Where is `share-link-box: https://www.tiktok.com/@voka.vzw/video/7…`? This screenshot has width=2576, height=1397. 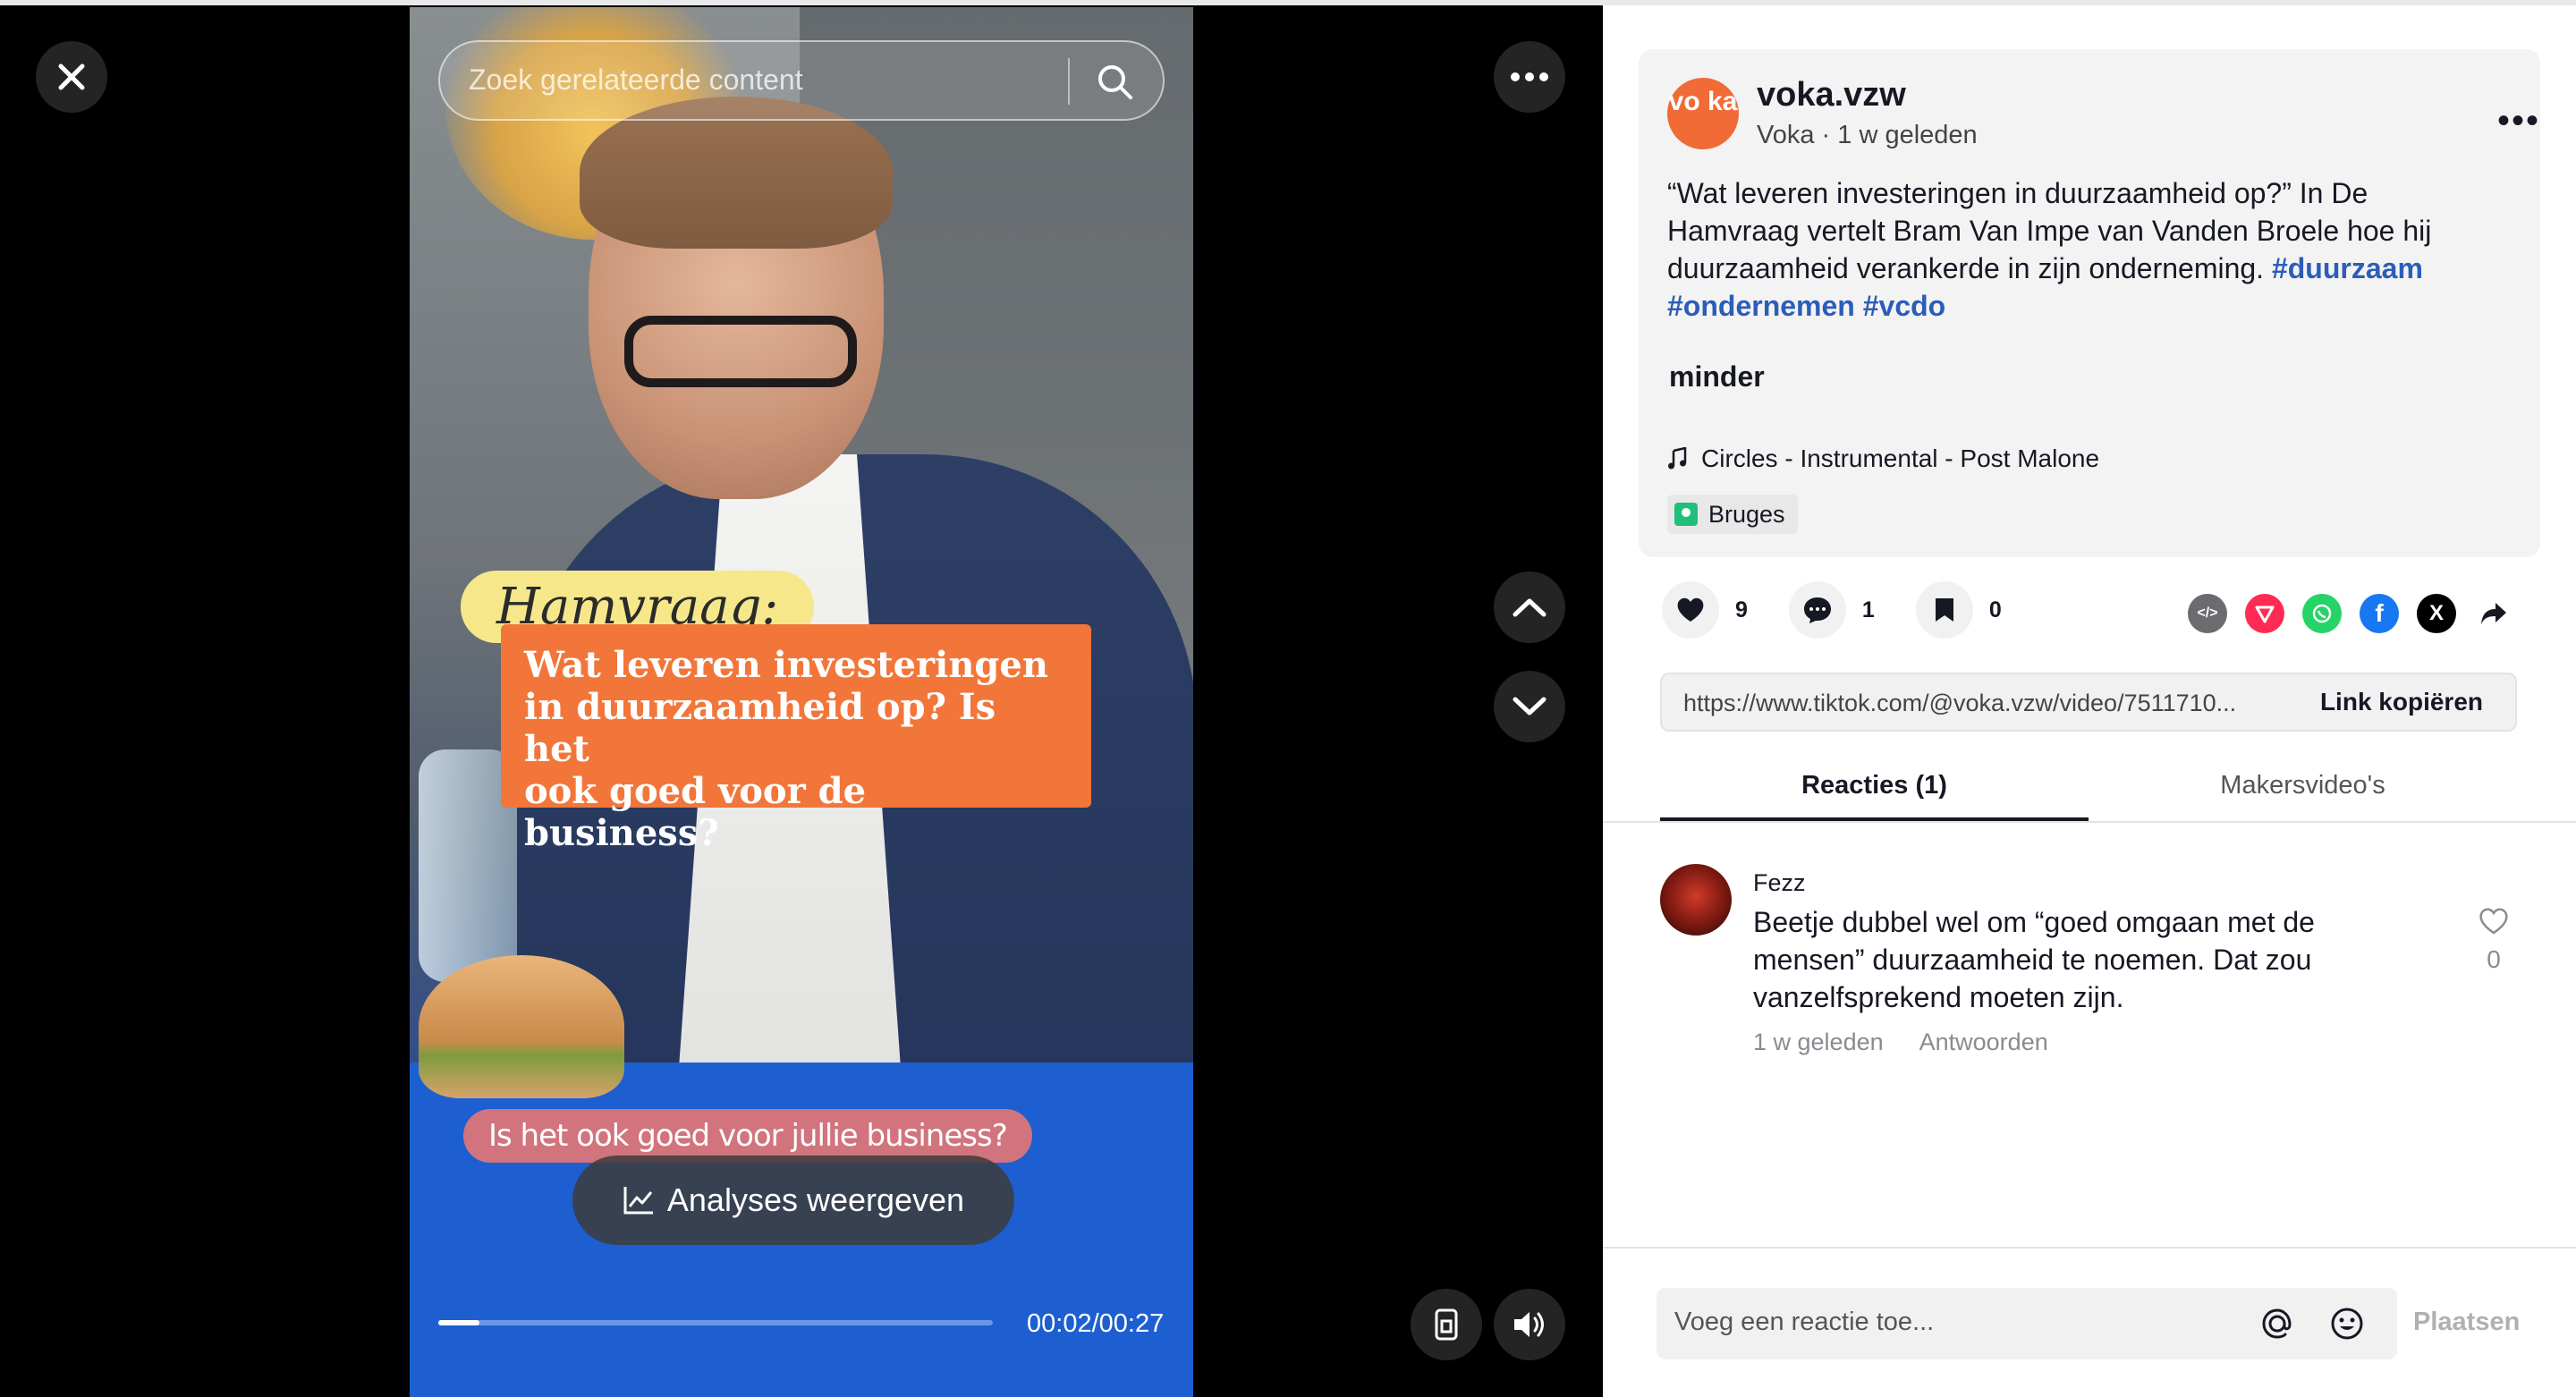
share-link-box: https://www.tiktok.com/@voka.vzw/video/7… is located at coordinates (2088, 702).